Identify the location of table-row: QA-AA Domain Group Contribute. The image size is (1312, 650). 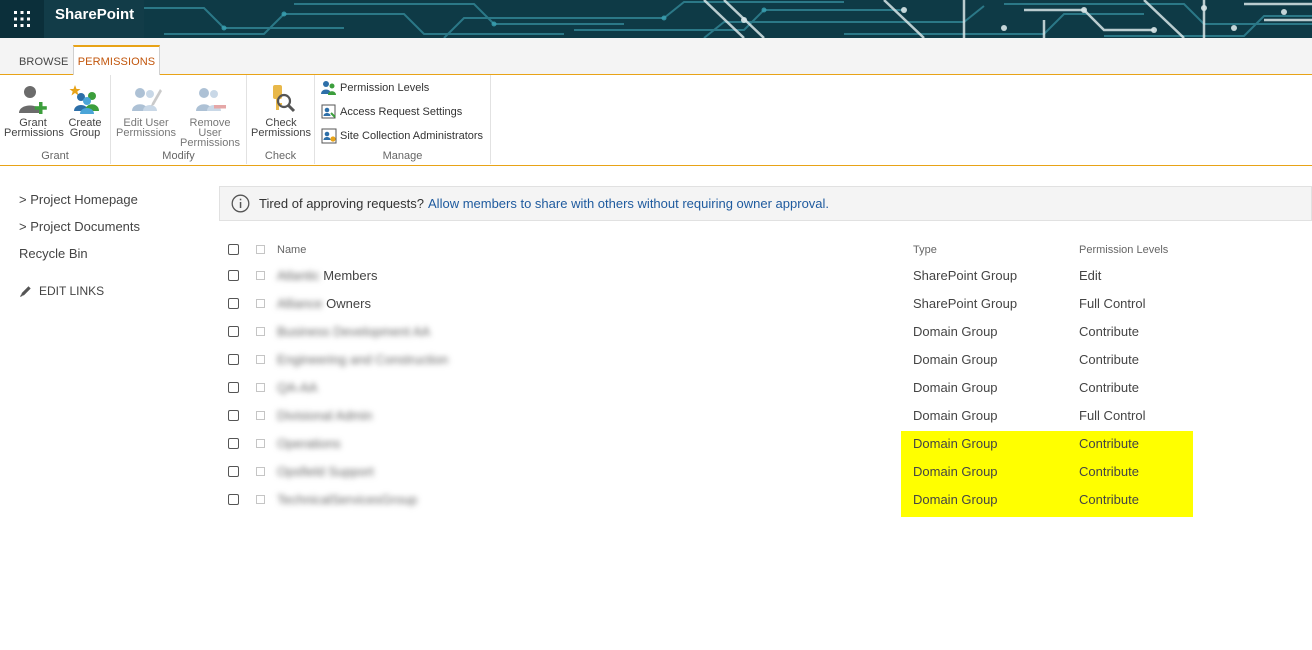
(726, 388).